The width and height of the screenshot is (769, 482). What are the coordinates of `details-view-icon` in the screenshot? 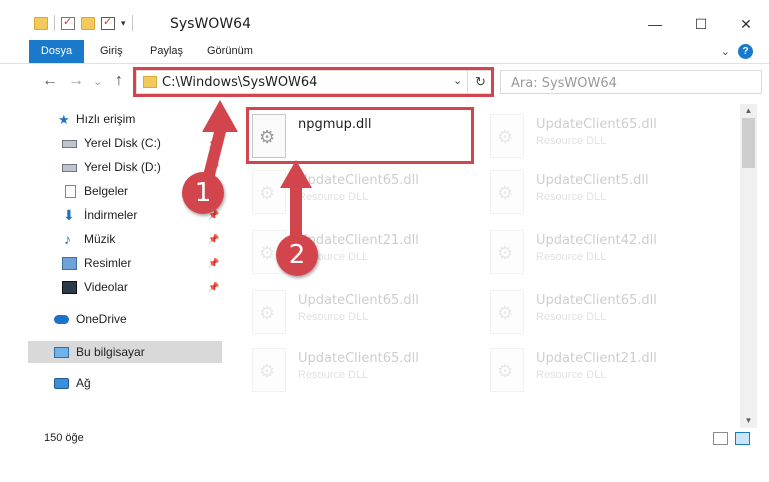 It's located at (720, 438).